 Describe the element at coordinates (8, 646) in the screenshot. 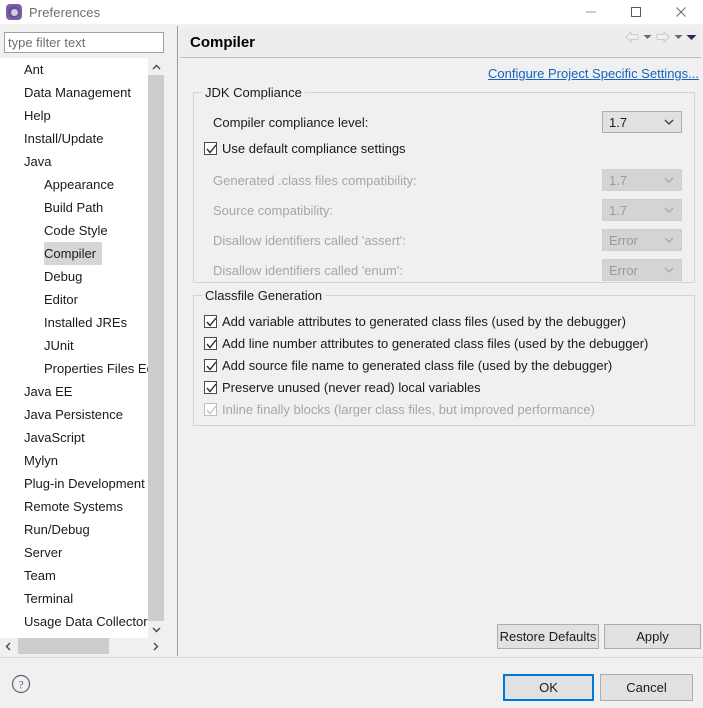

I see `scroll-left-icon` at that location.